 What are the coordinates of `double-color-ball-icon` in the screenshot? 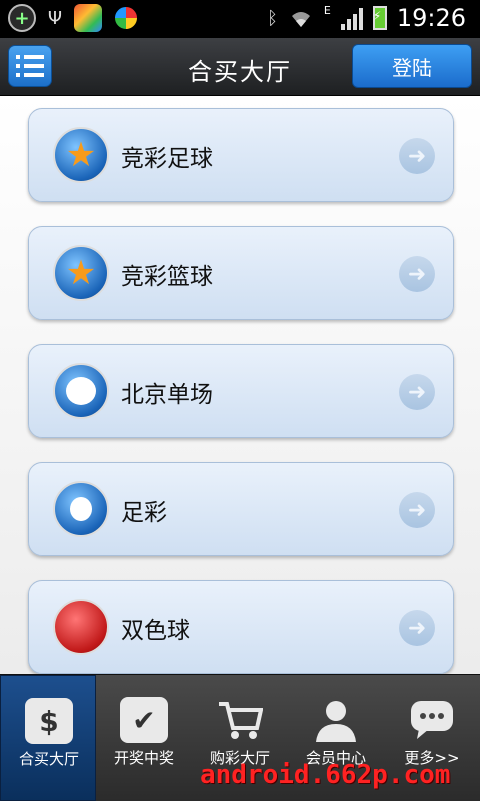 It's located at (81, 627).